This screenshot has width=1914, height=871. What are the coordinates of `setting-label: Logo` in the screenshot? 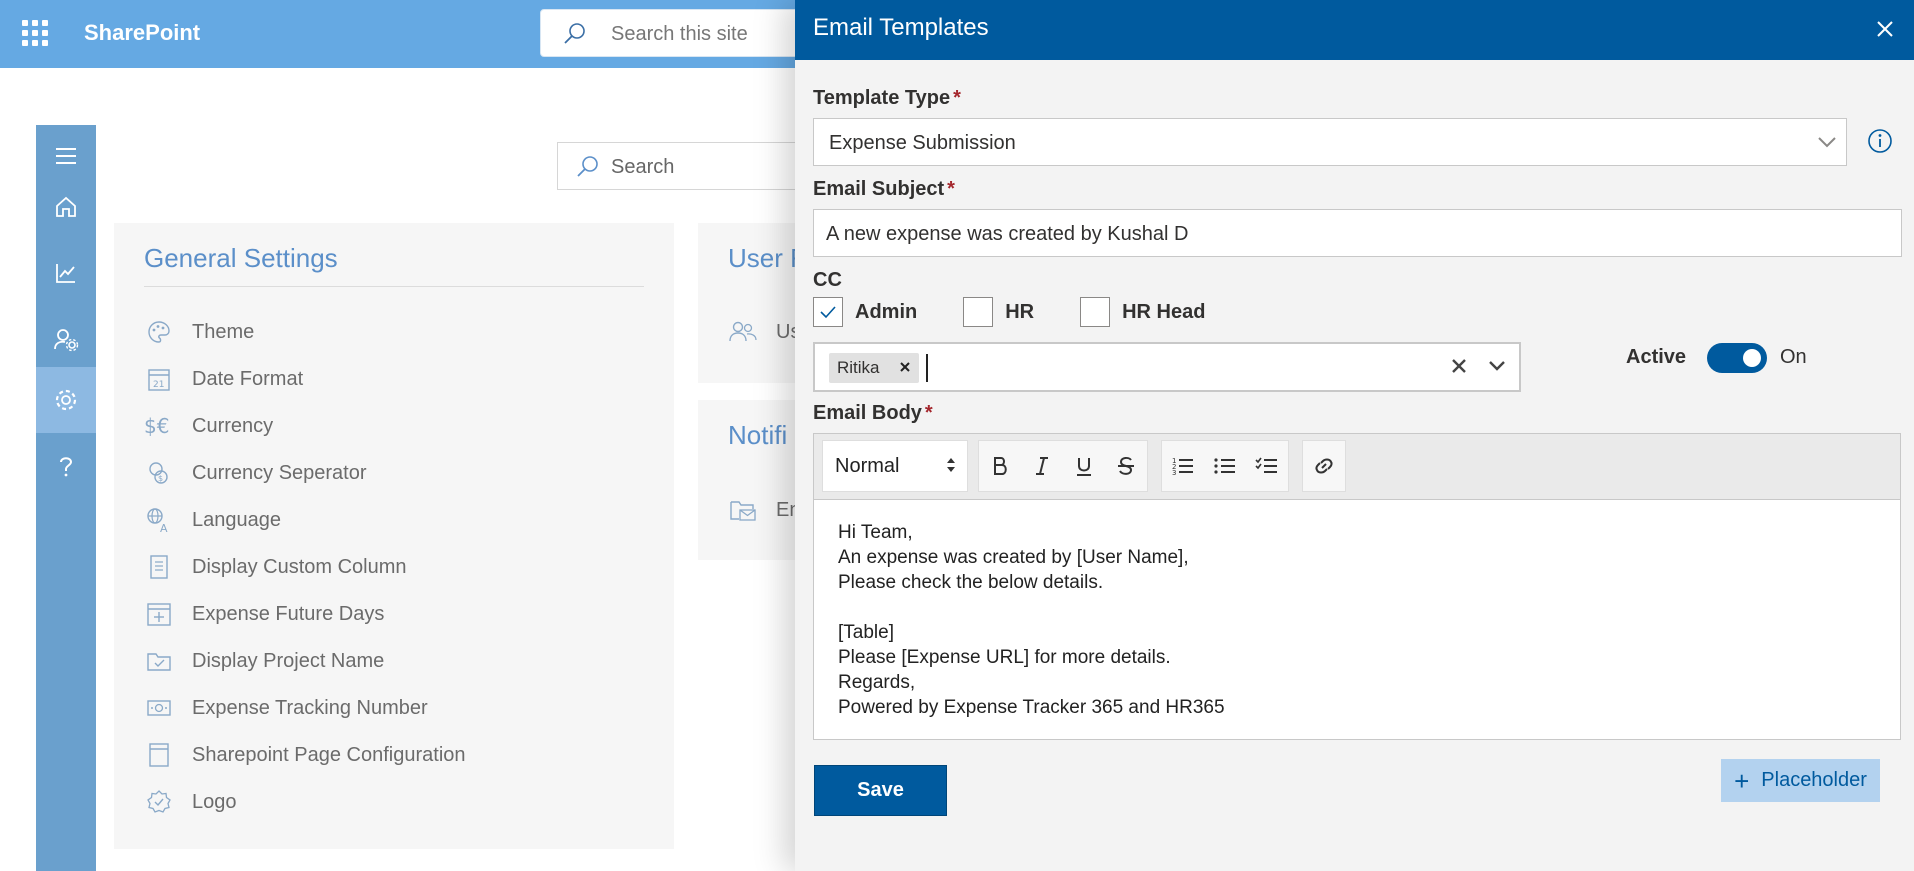 It's located at (214, 801).